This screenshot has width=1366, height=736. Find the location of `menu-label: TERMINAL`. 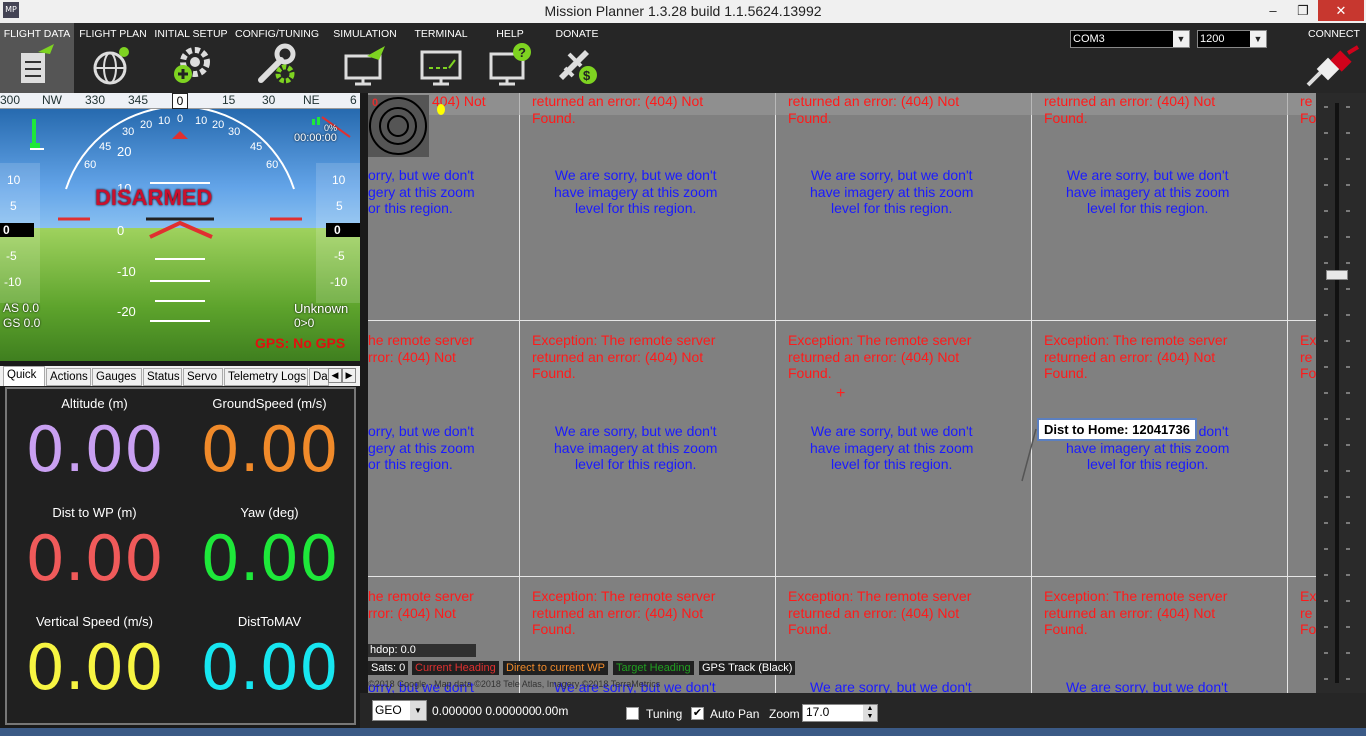

menu-label: TERMINAL is located at coordinates (441, 34).